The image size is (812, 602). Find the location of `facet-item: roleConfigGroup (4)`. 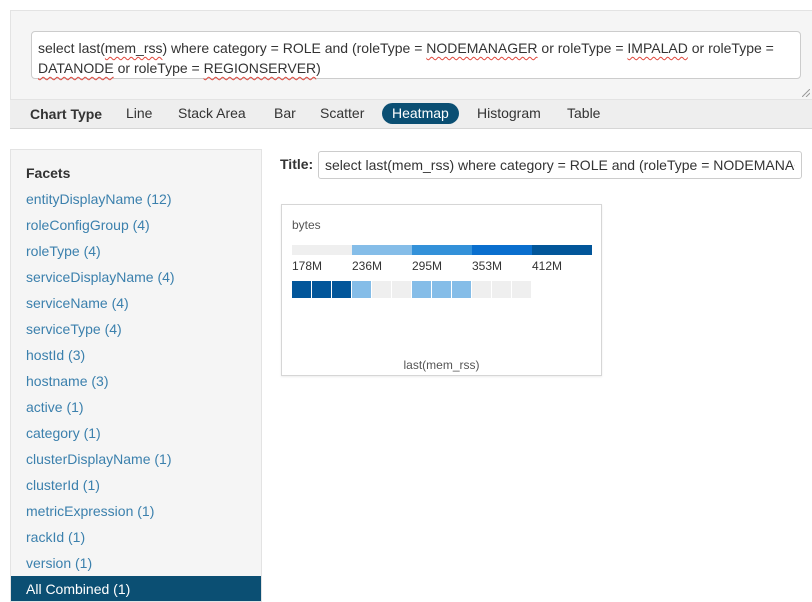

facet-item: roleConfigGroup (4) is located at coordinates (88, 225).